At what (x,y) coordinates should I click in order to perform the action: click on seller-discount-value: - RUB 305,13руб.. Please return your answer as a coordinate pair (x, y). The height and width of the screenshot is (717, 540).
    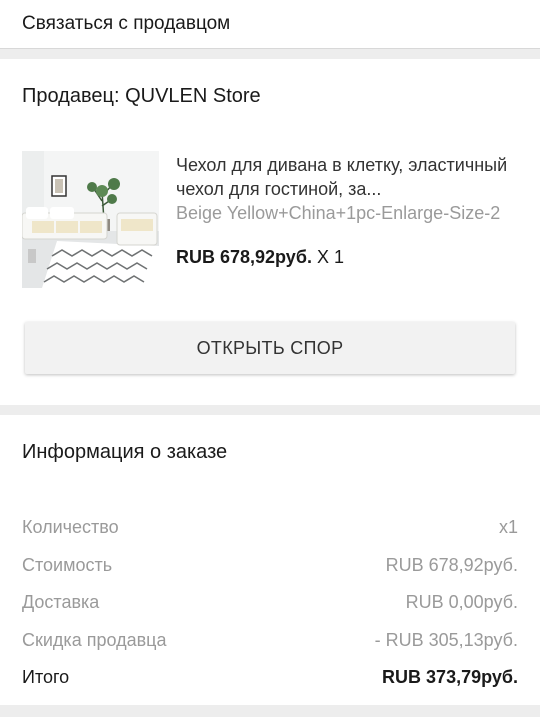
    Looking at the image, I should click on (446, 639).